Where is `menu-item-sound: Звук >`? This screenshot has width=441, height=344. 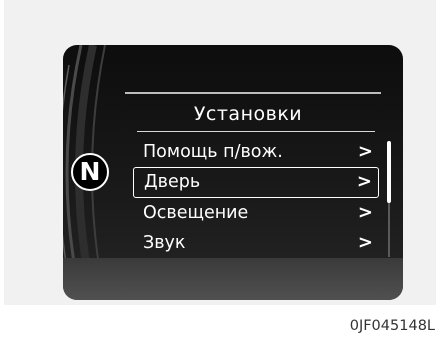 menu-item-sound: Звук > is located at coordinates (256, 243).